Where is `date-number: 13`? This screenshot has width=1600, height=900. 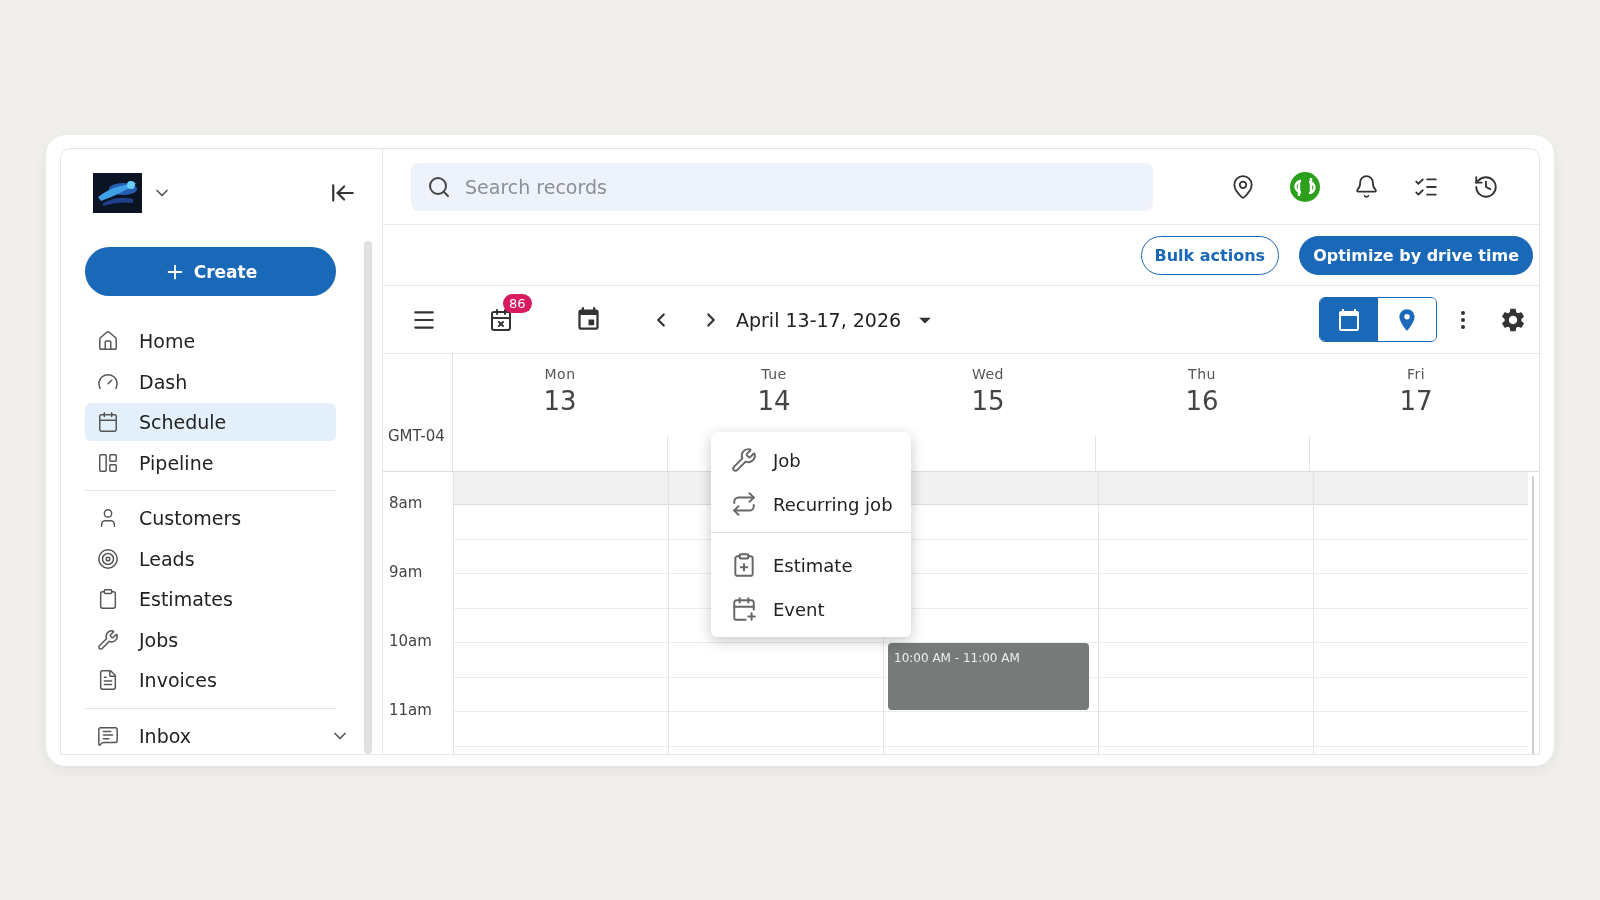 date-number: 13 is located at coordinates (560, 401).